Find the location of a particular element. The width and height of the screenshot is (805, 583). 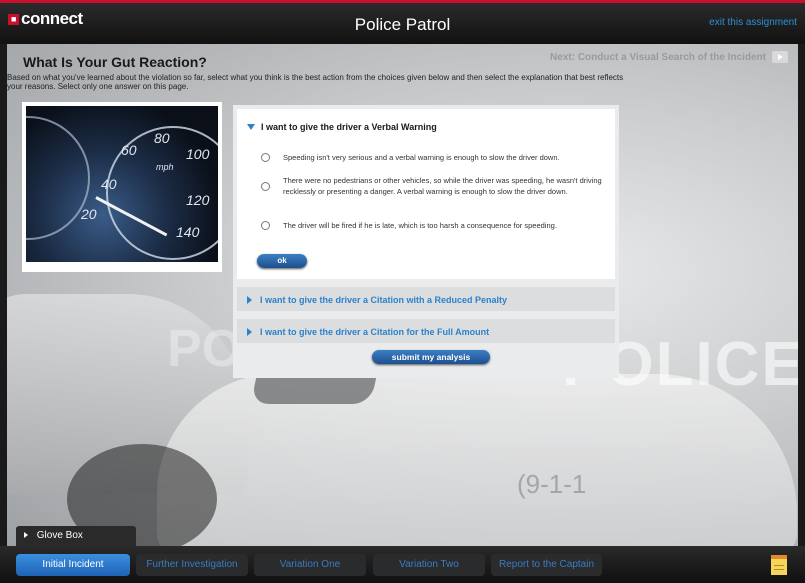

expanded-triangle-icon is located at coordinates (251, 127).